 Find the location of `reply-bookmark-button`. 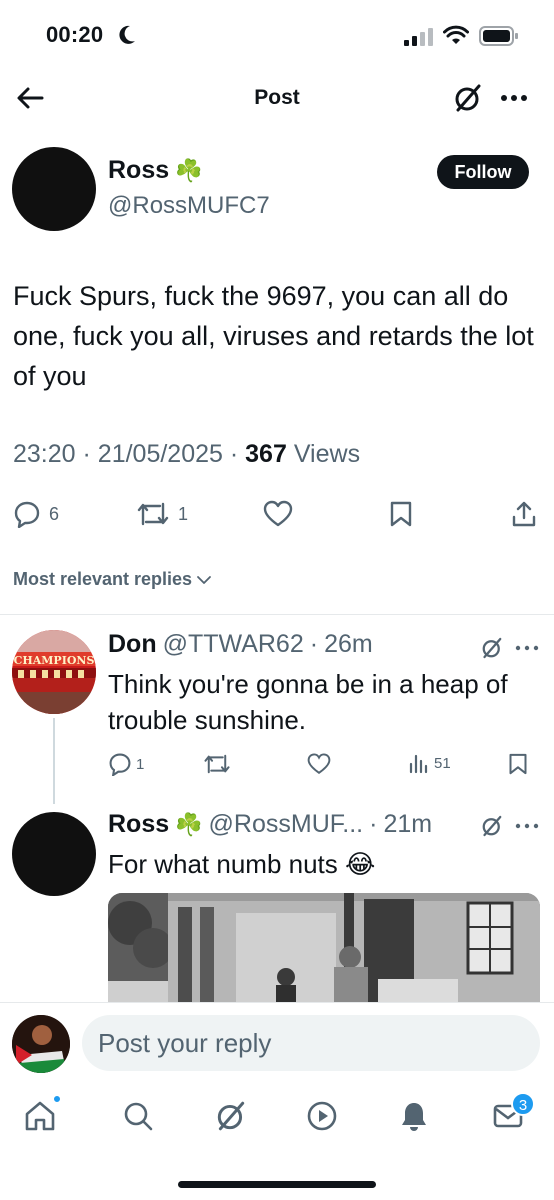

reply-bookmark-button is located at coordinates (518, 764).